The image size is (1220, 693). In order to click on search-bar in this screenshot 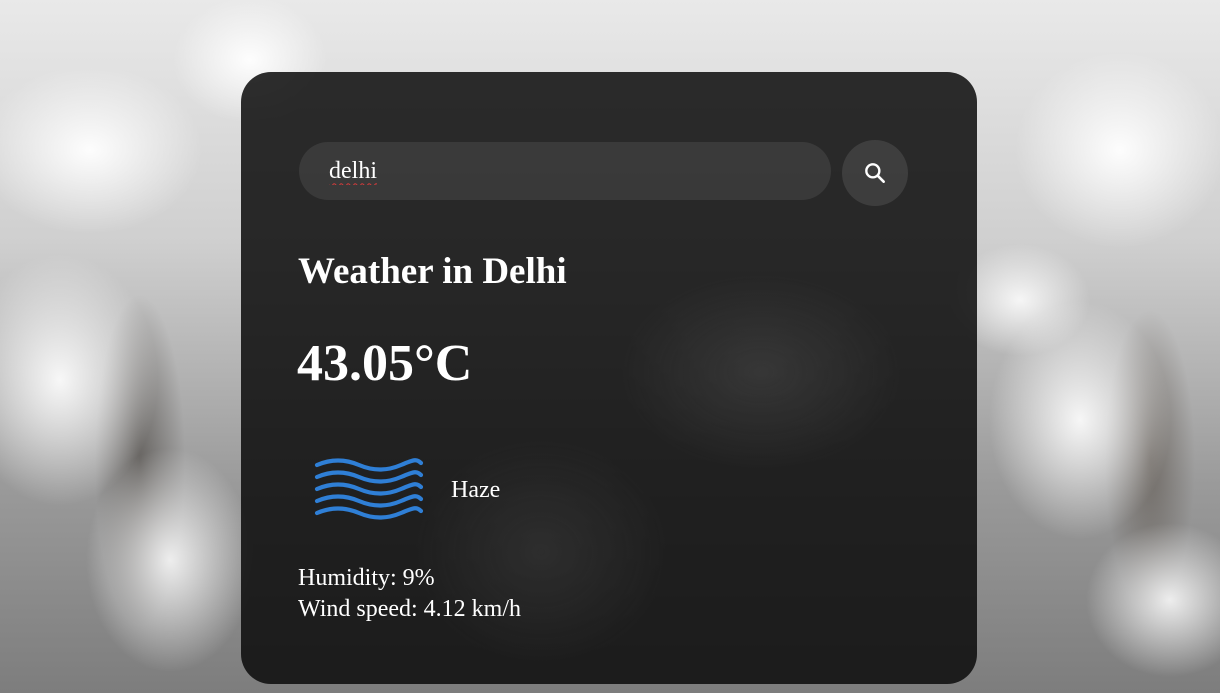, I will do `click(604, 173)`.